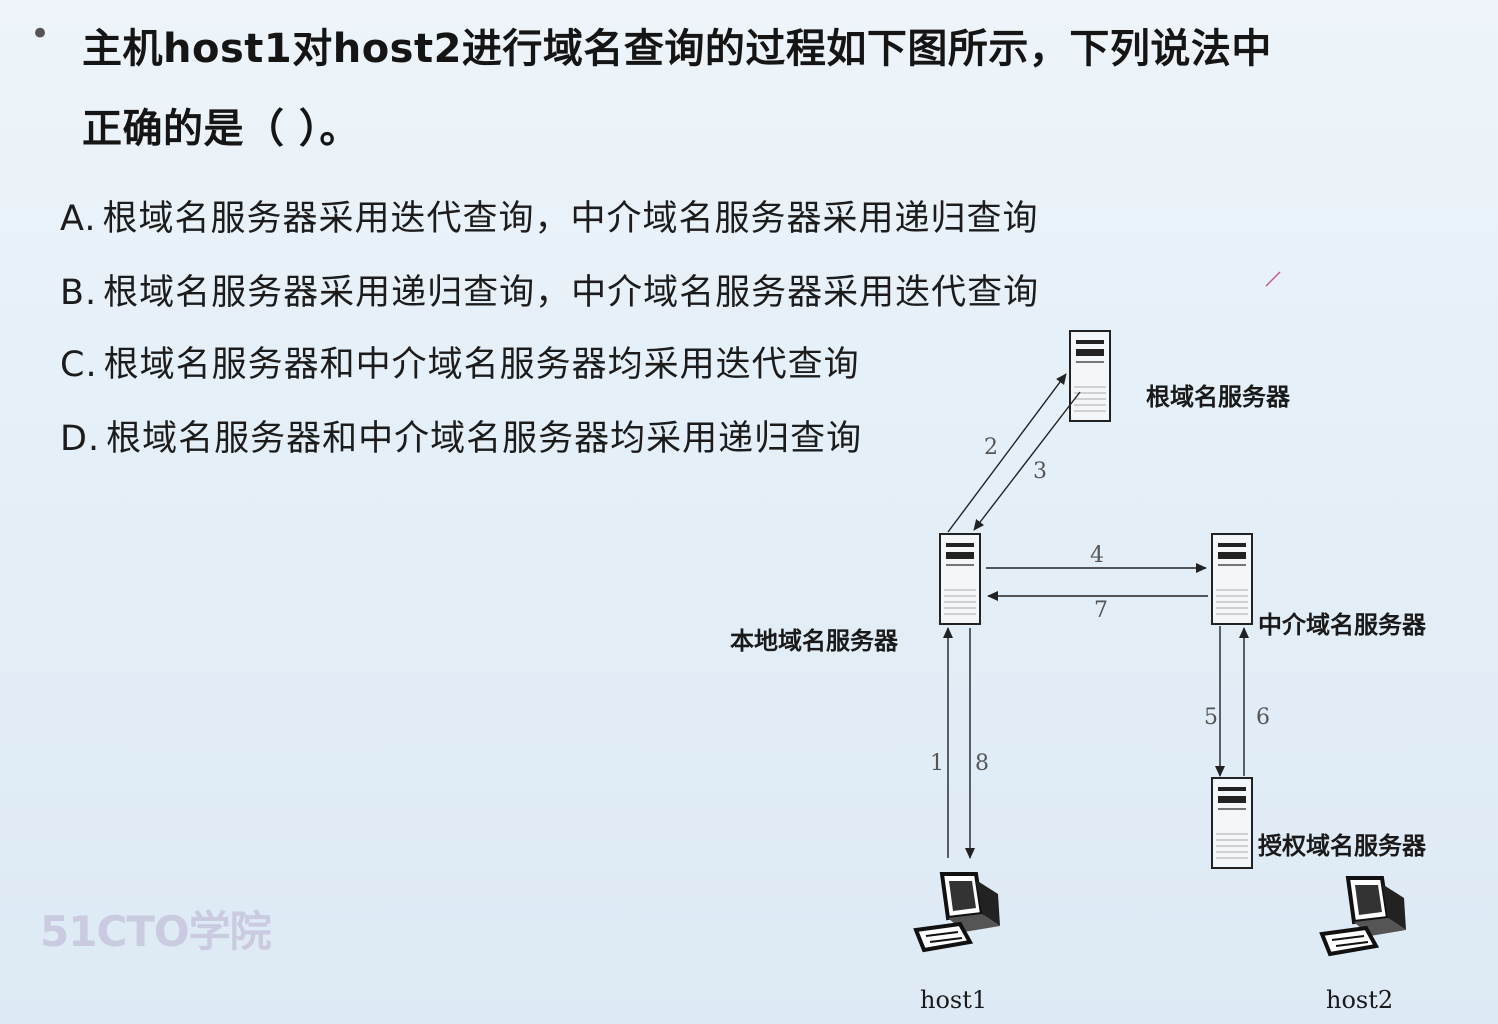 The image size is (1498, 1024). Describe the element at coordinates (1232, 579) in the screenshot. I see `intermediate-server-icon` at that location.